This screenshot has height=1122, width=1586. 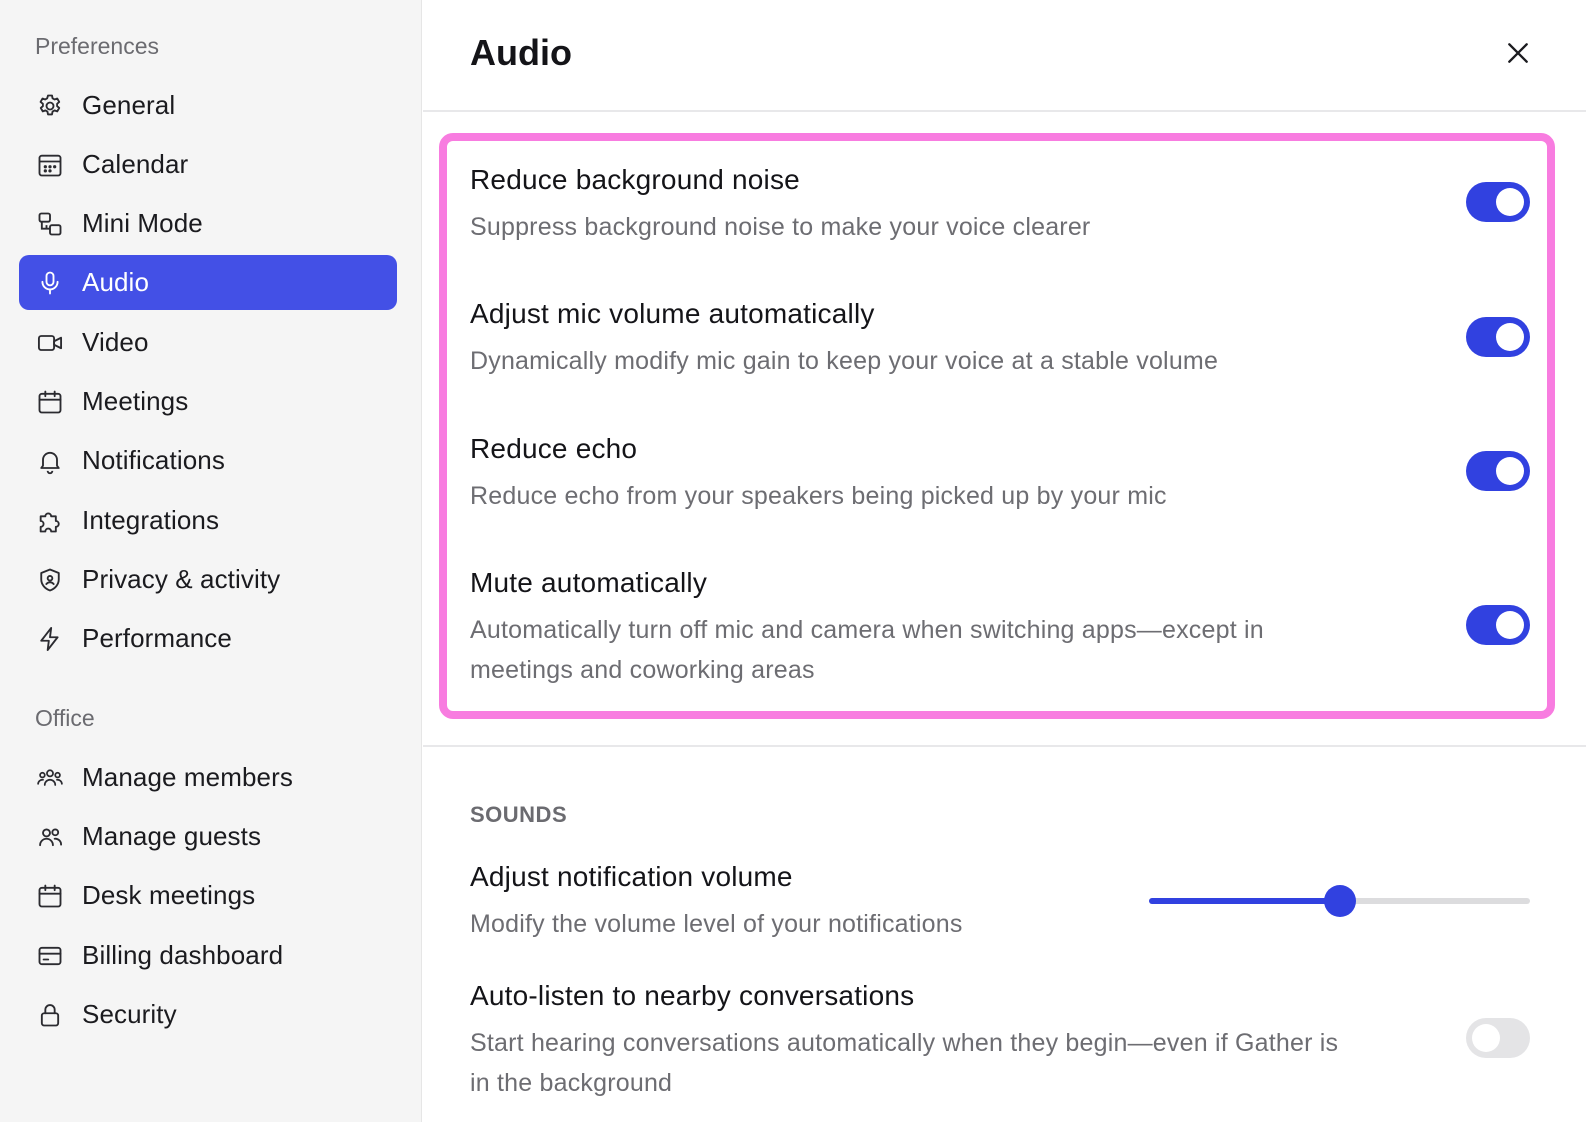 What do you see at coordinates (50, 580) in the screenshot?
I see `shield-icon` at bounding box center [50, 580].